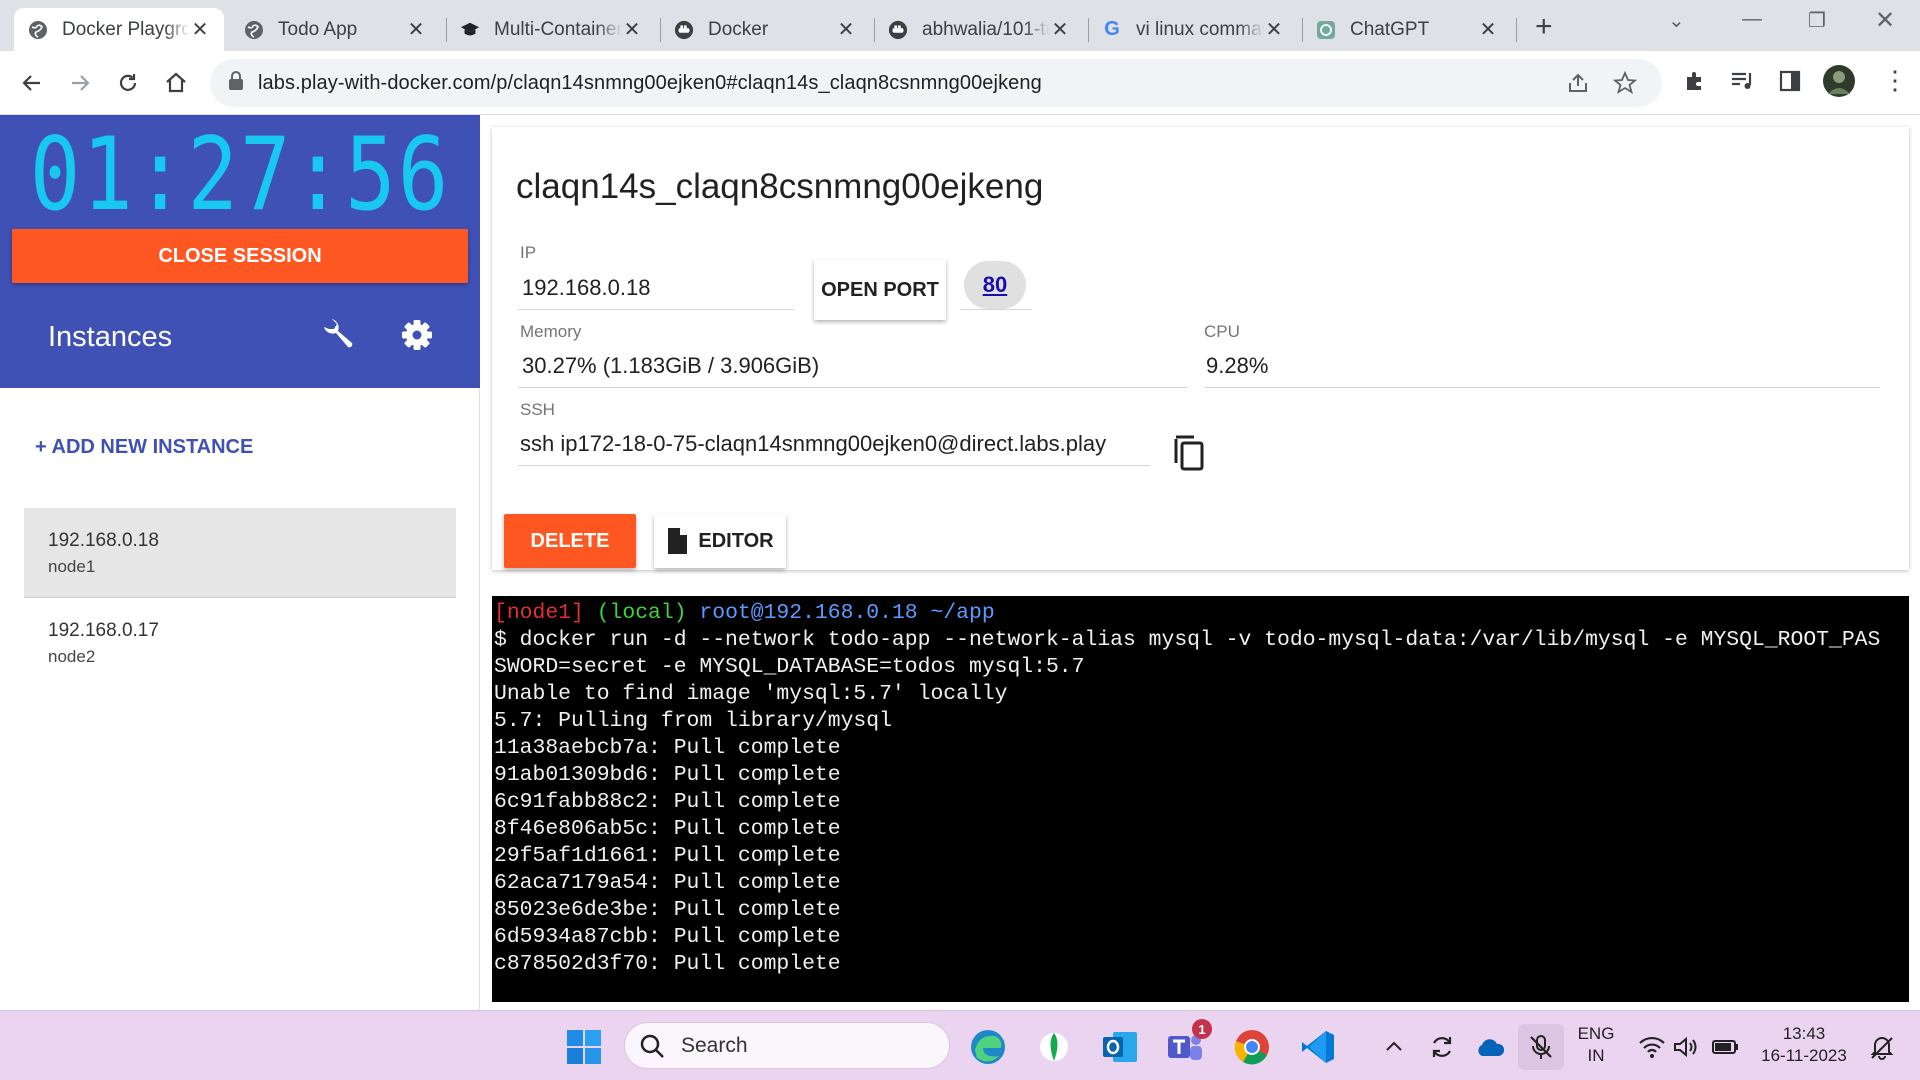  Describe the element at coordinates (1544, 27) in the screenshot. I see `new-tab-plus-icon: +` at that location.